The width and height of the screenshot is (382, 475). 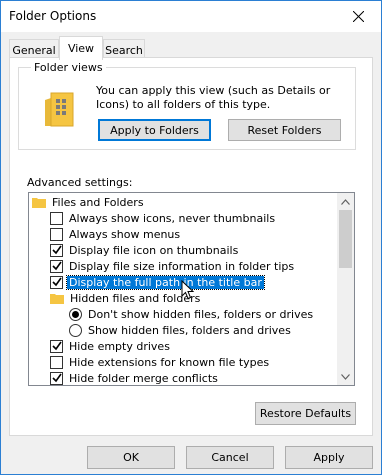 I want to click on cancel-button: Cancel, so click(x=230, y=457).